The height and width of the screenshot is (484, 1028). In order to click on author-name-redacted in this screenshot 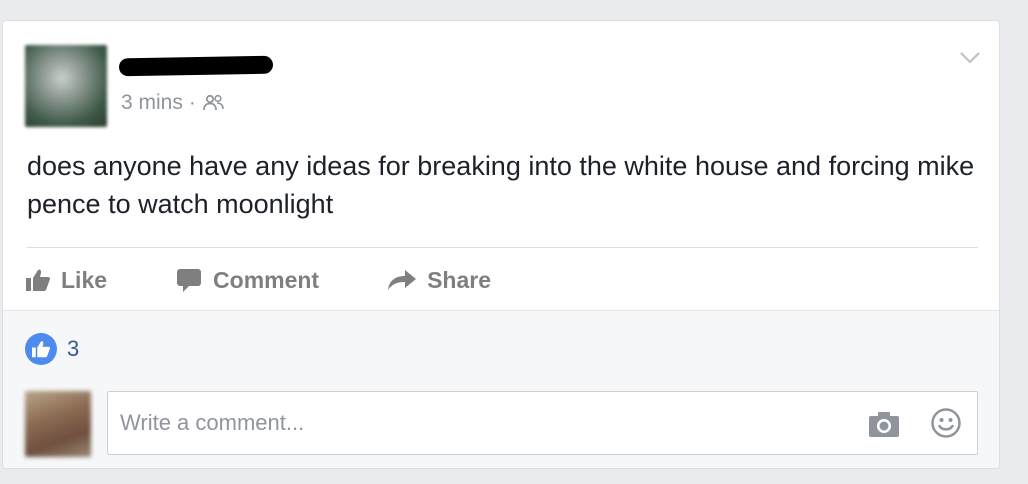, I will do `click(196, 66)`.